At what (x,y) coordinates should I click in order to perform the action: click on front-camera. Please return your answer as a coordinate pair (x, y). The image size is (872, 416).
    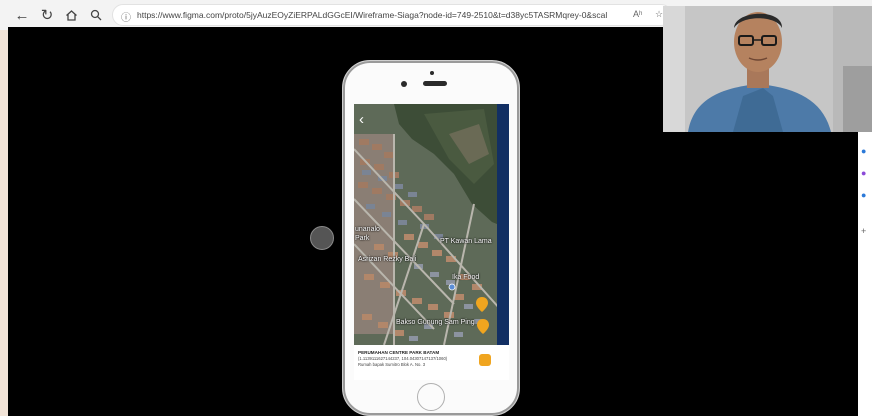
    Looking at the image, I should click on (404, 84).